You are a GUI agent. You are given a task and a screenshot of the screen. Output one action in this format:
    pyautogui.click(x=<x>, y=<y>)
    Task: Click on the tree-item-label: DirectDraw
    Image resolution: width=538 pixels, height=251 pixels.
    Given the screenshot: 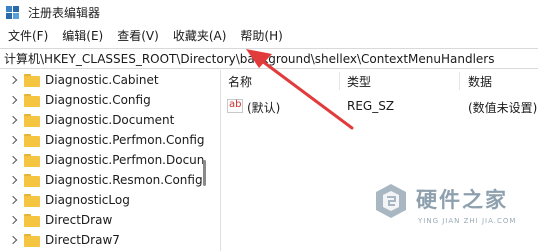 What is the action you would take?
    pyautogui.click(x=79, y=220)
    